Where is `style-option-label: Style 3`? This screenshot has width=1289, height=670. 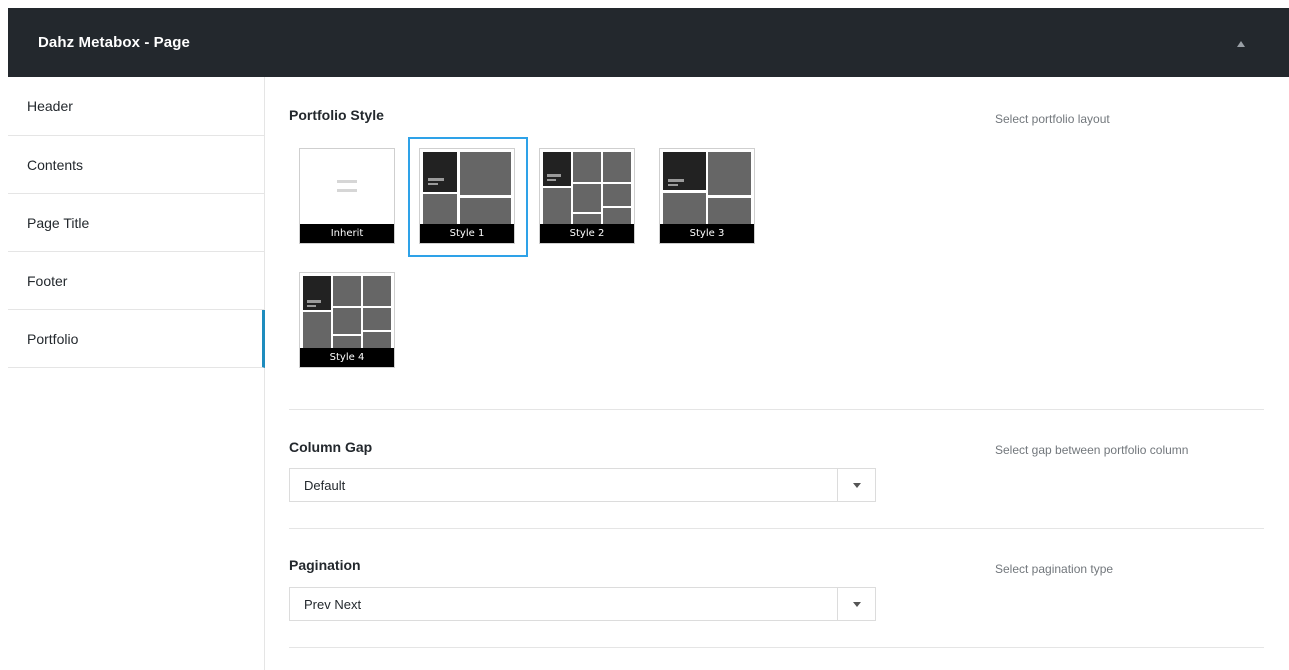
style-option-label: Style 3 is located at coordinates (707, 233).